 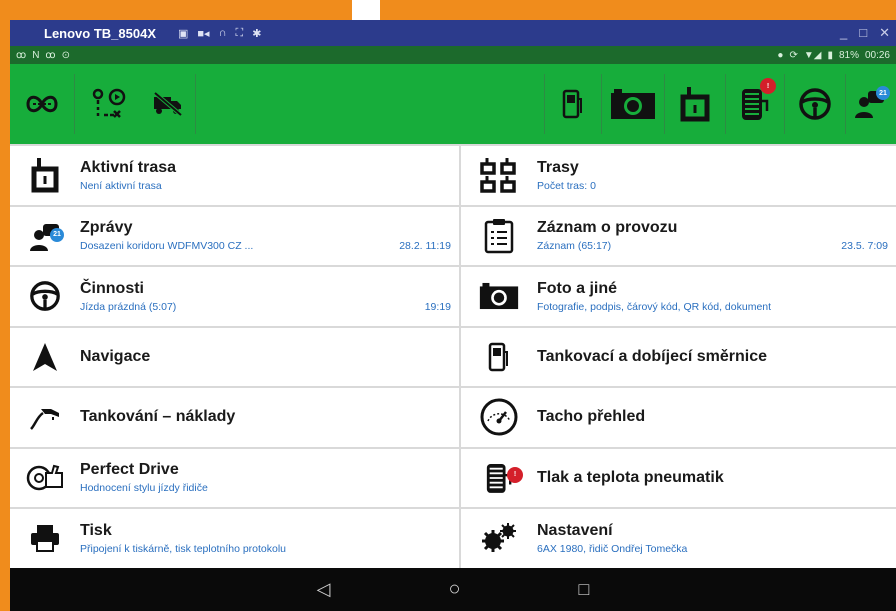 I want to click on navigation-arrow-icon, so click(x=45, y=356).